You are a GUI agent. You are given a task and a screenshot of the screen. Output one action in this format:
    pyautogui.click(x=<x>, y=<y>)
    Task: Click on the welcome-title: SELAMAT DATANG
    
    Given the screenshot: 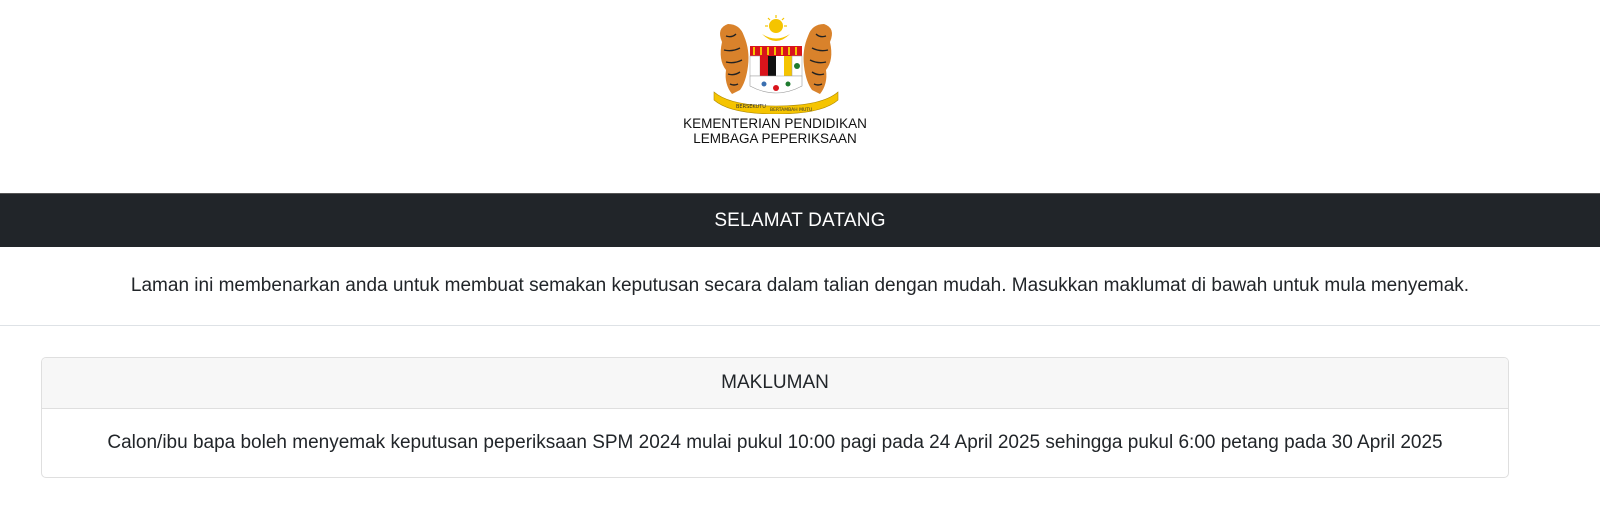 What is the action you would take?
    pyautogui.click(x=800, y=220)
    